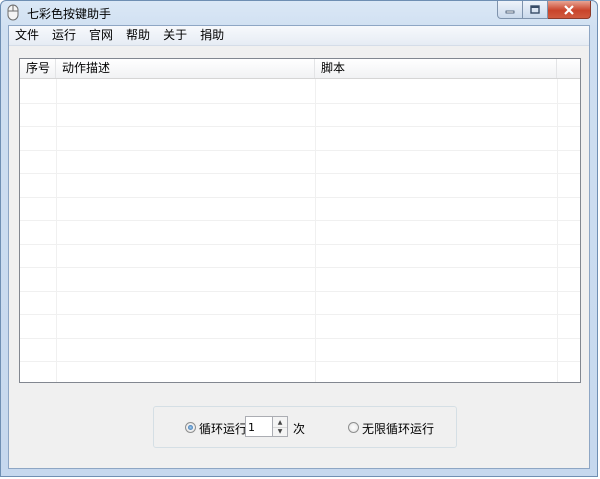 The width and height of the screenshot is (600, 479). What do you see at coordinates (299, 36) in the screenshot?
I see `menu-bar: 文件 运行 官网 帮助 关于 捐助` at bounding box center [299, 36].